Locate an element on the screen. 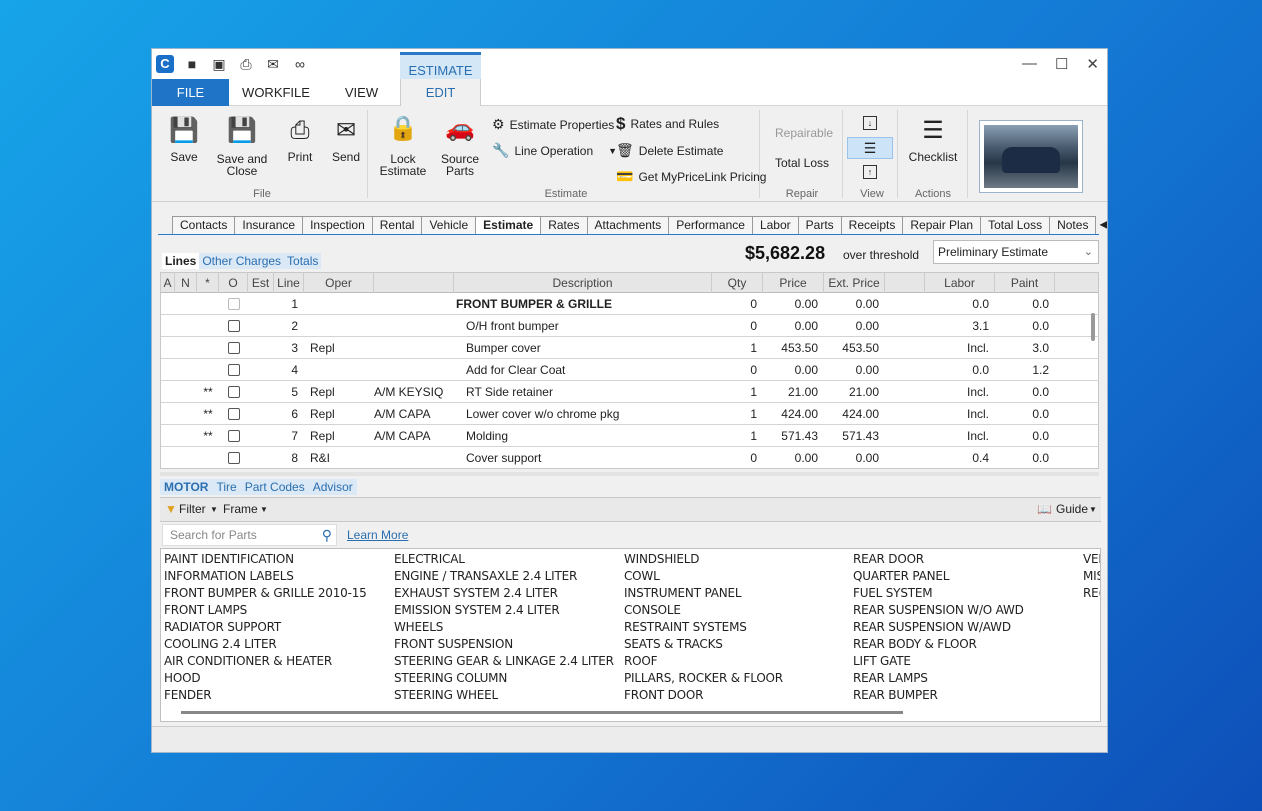 This screenshot has height=811, width=1262. menu-view: VIEW is located at coordinates (361, 92).